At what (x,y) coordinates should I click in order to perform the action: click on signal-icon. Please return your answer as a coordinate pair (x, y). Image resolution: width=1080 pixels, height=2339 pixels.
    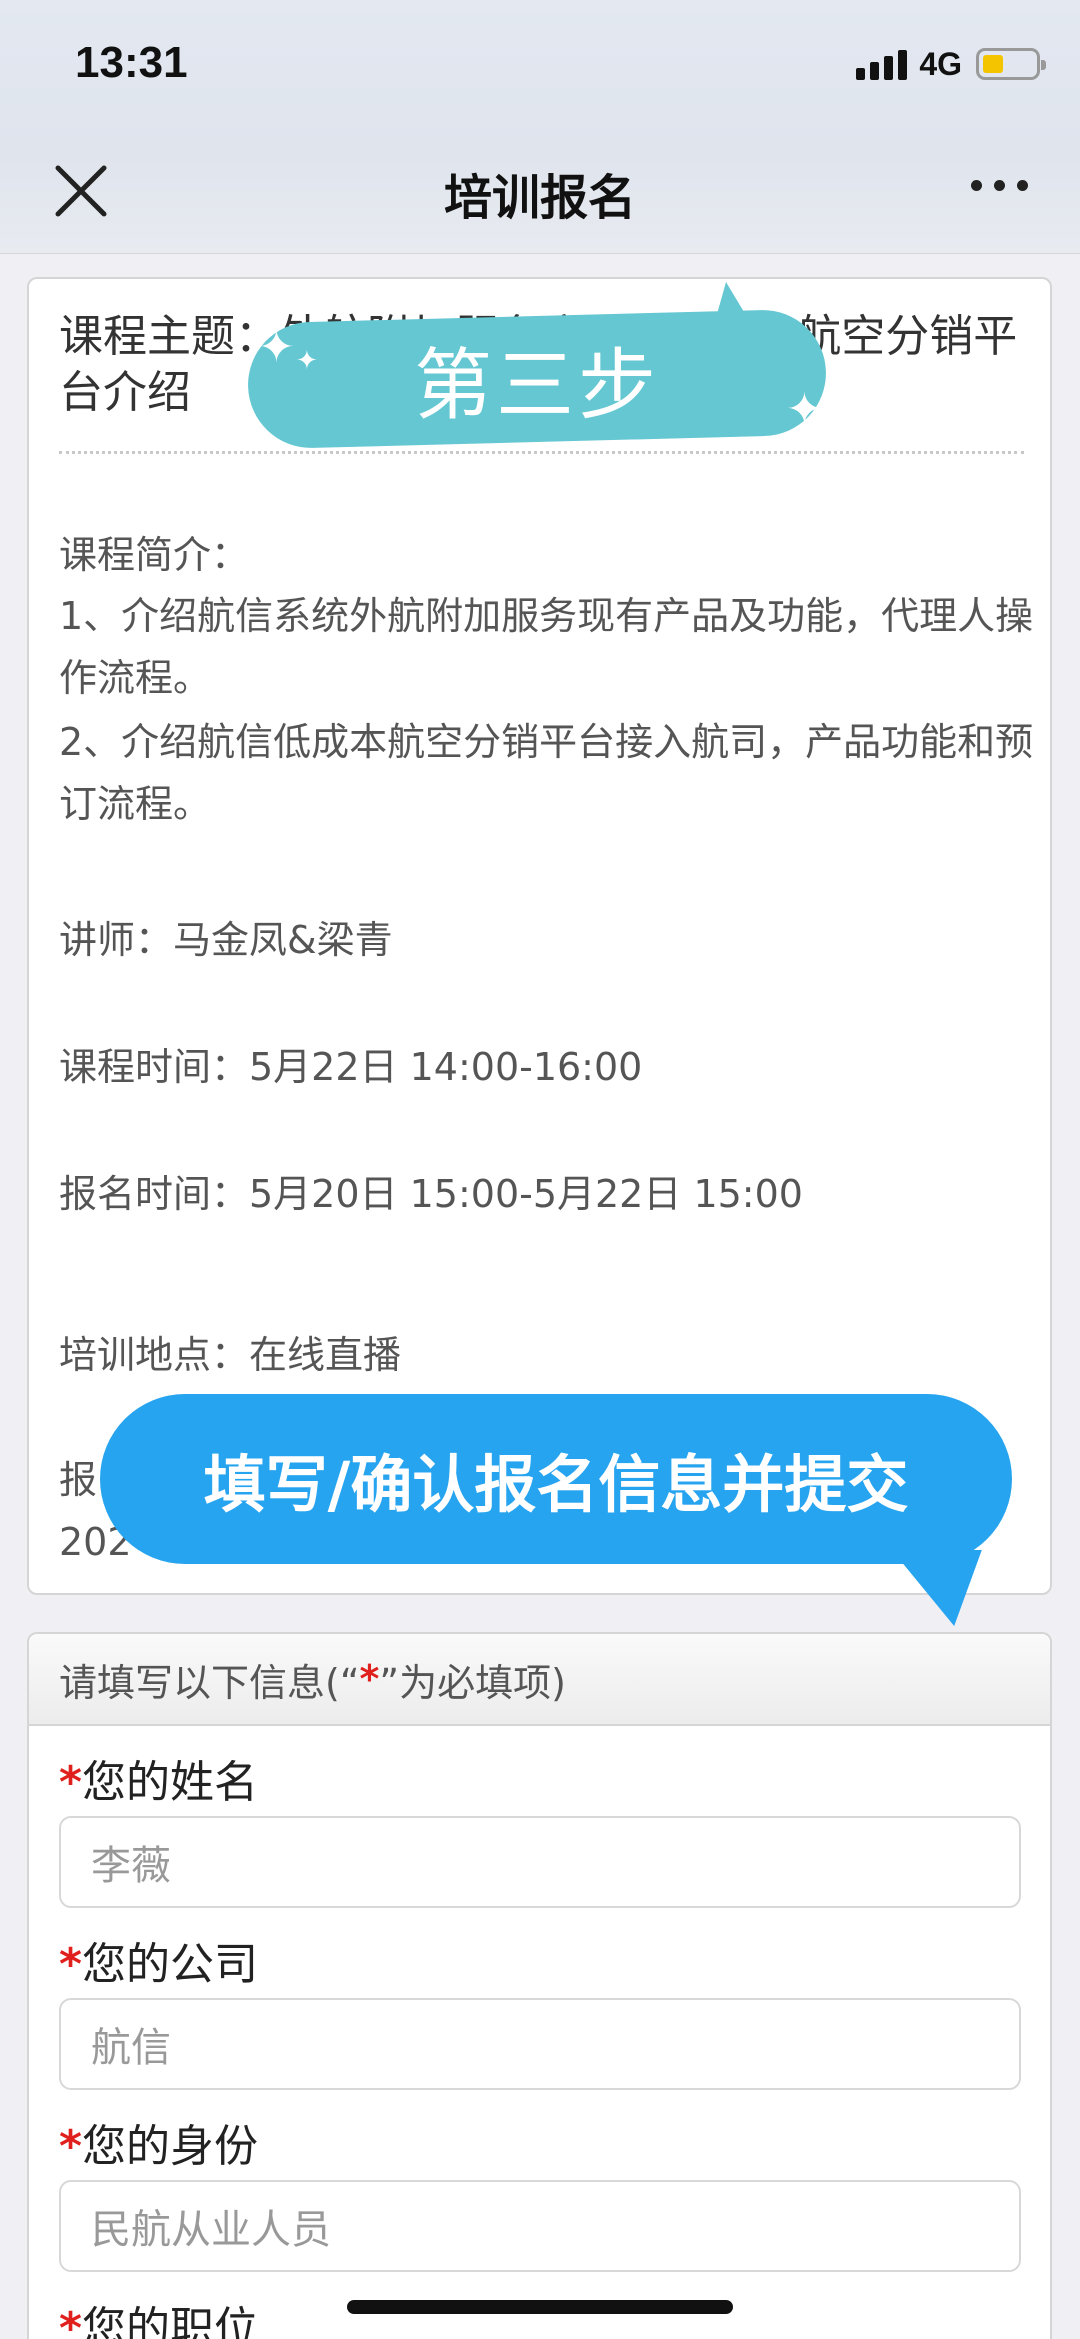
    Looking at the image, I should click on (882, 64).